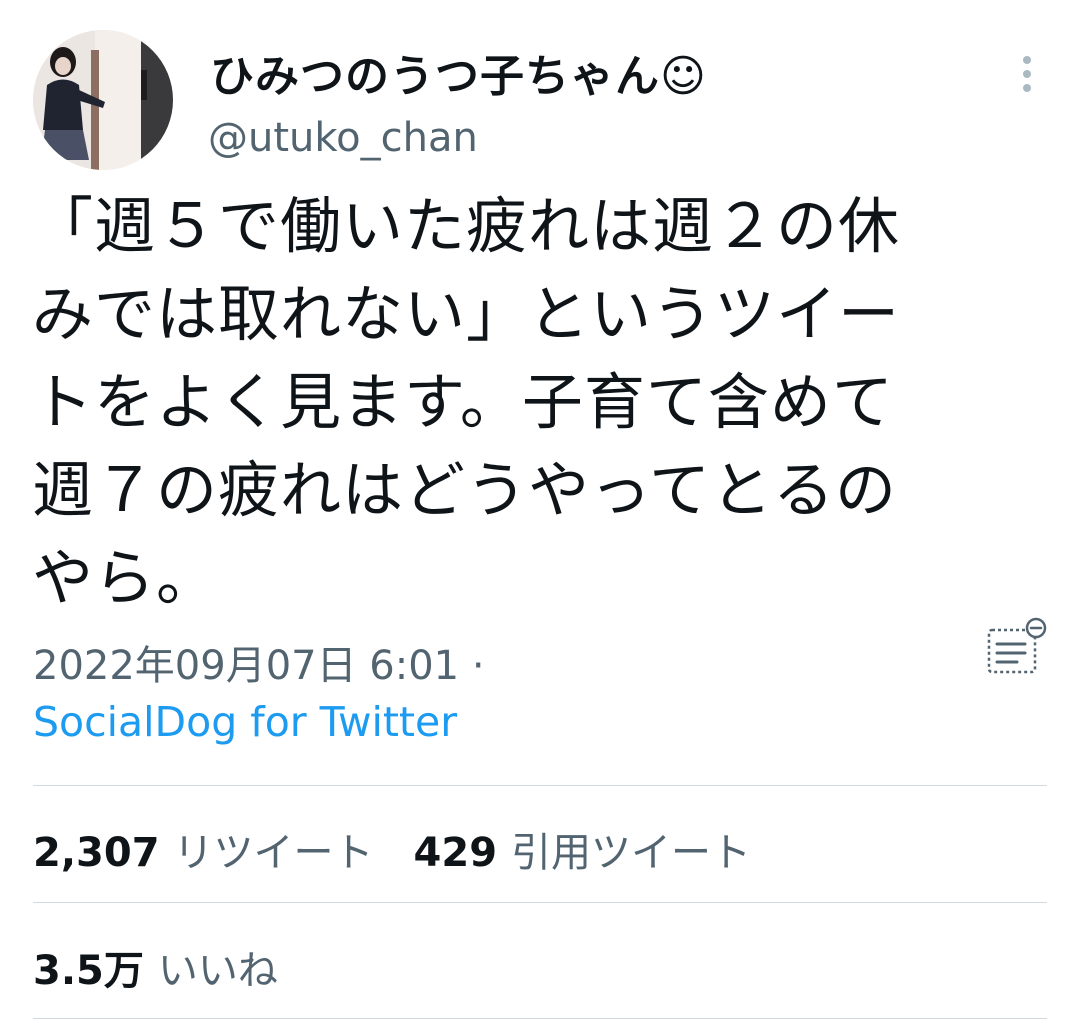 The height and width of the screenshot is (1025, 1080). Describe the element at coordinates (392, 849) in the screenshot. I see `engagement-row: 2,307 リツイート 429 引用ツイート` at that location.